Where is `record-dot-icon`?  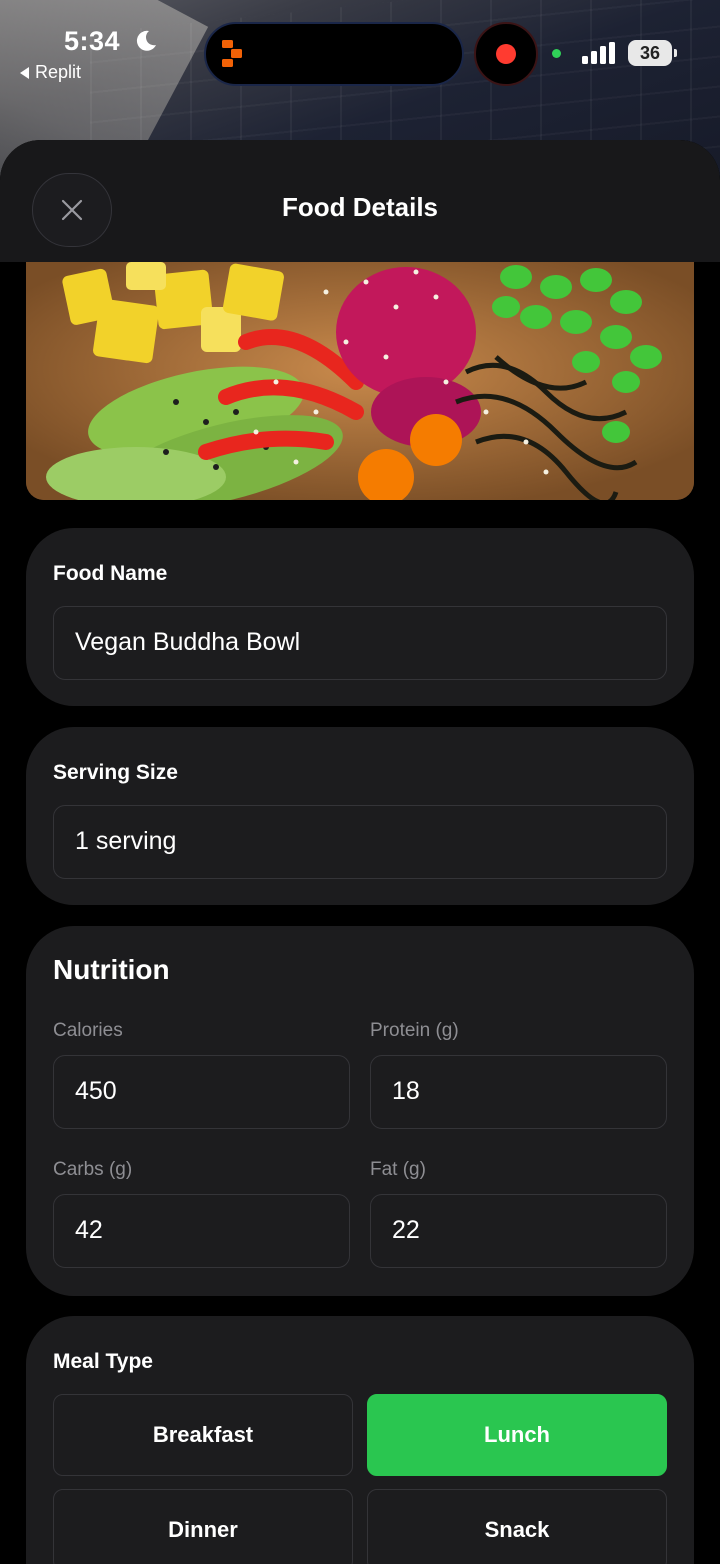
record-dot-icon is located at coordinates (506, 54).